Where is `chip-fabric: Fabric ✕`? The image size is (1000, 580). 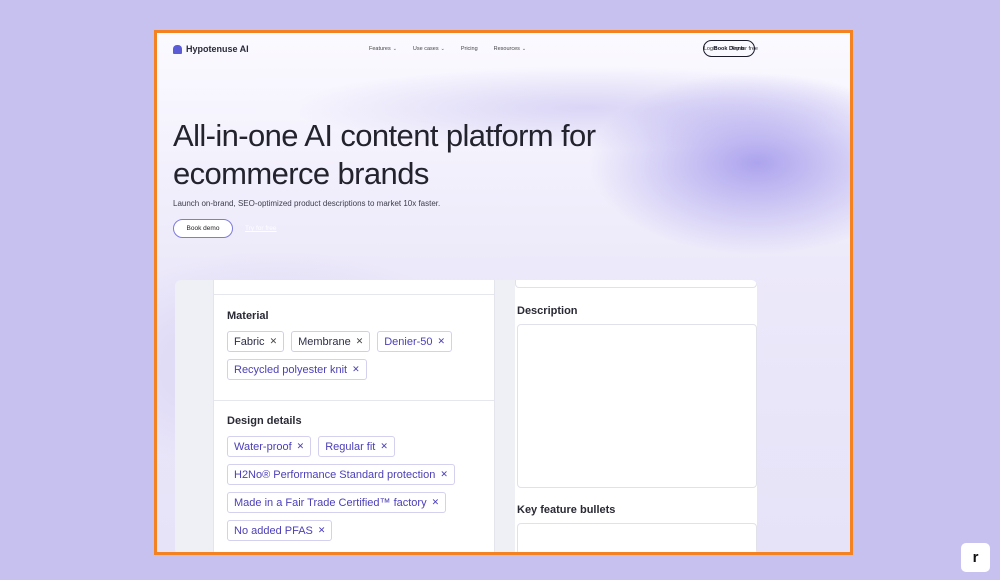
chip-fabric: Fabric ✕ is located at coordinates (256, 341).